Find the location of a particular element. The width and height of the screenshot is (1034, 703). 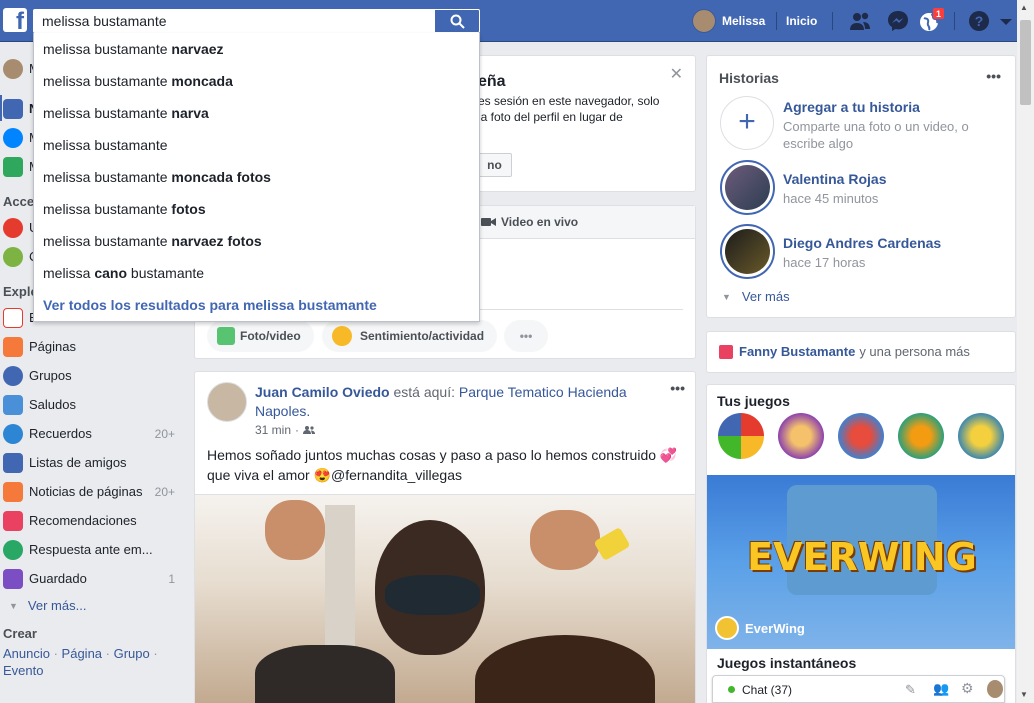

photo-sunglasses is located at coordinates (432, 595).